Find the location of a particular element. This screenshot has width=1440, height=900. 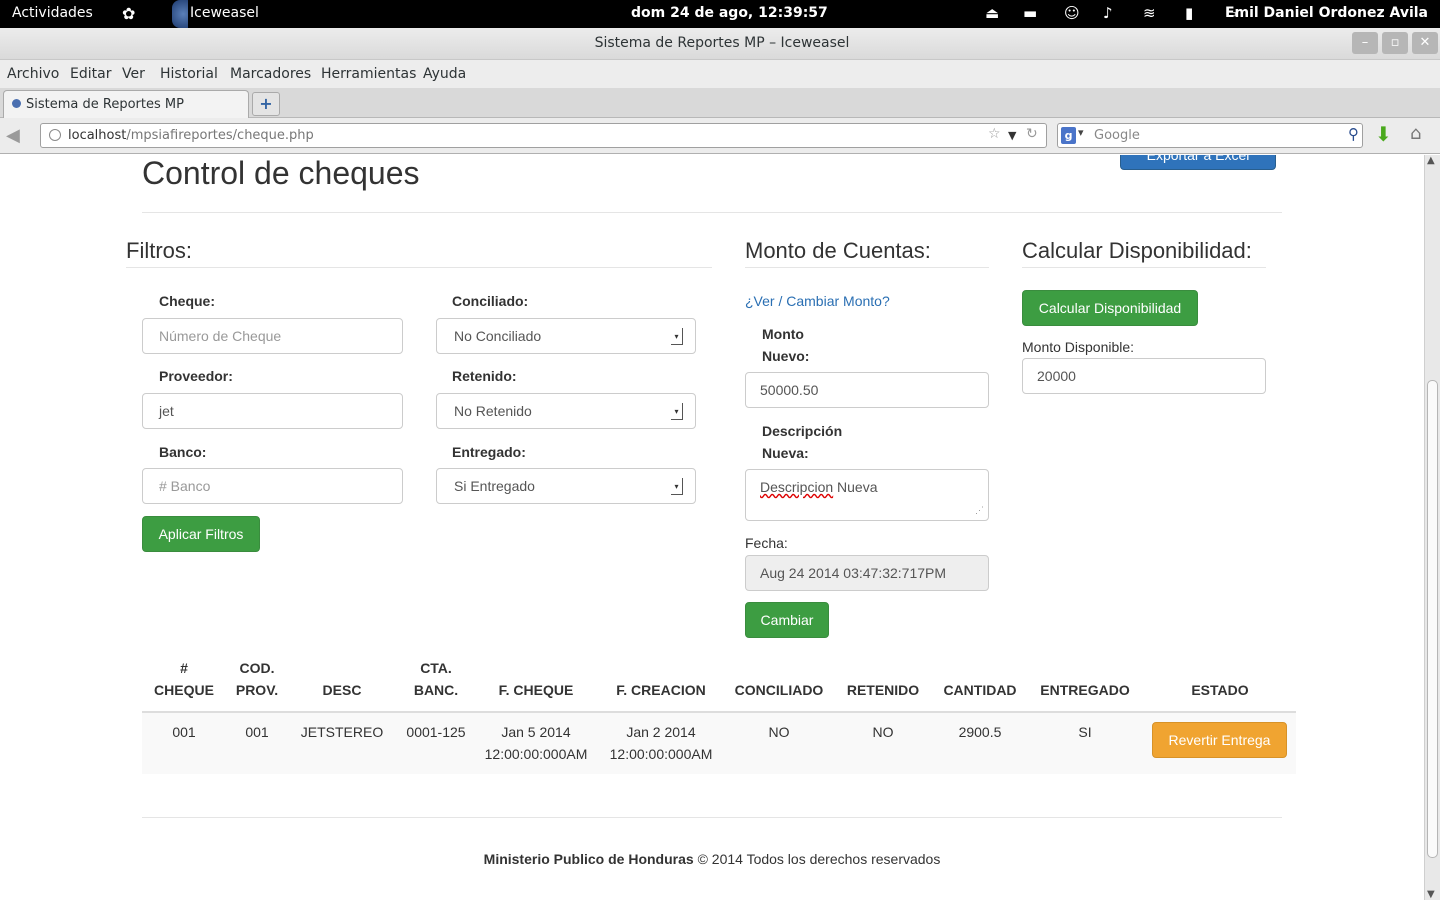

footer-org: Ministerio Publico de Honduras is located at coordinates (588, 859).